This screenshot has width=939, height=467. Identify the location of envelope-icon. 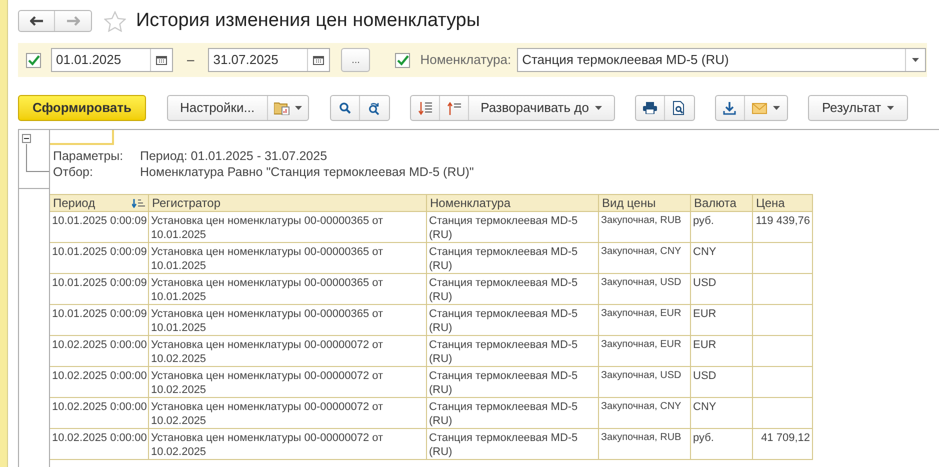
(759, 108).